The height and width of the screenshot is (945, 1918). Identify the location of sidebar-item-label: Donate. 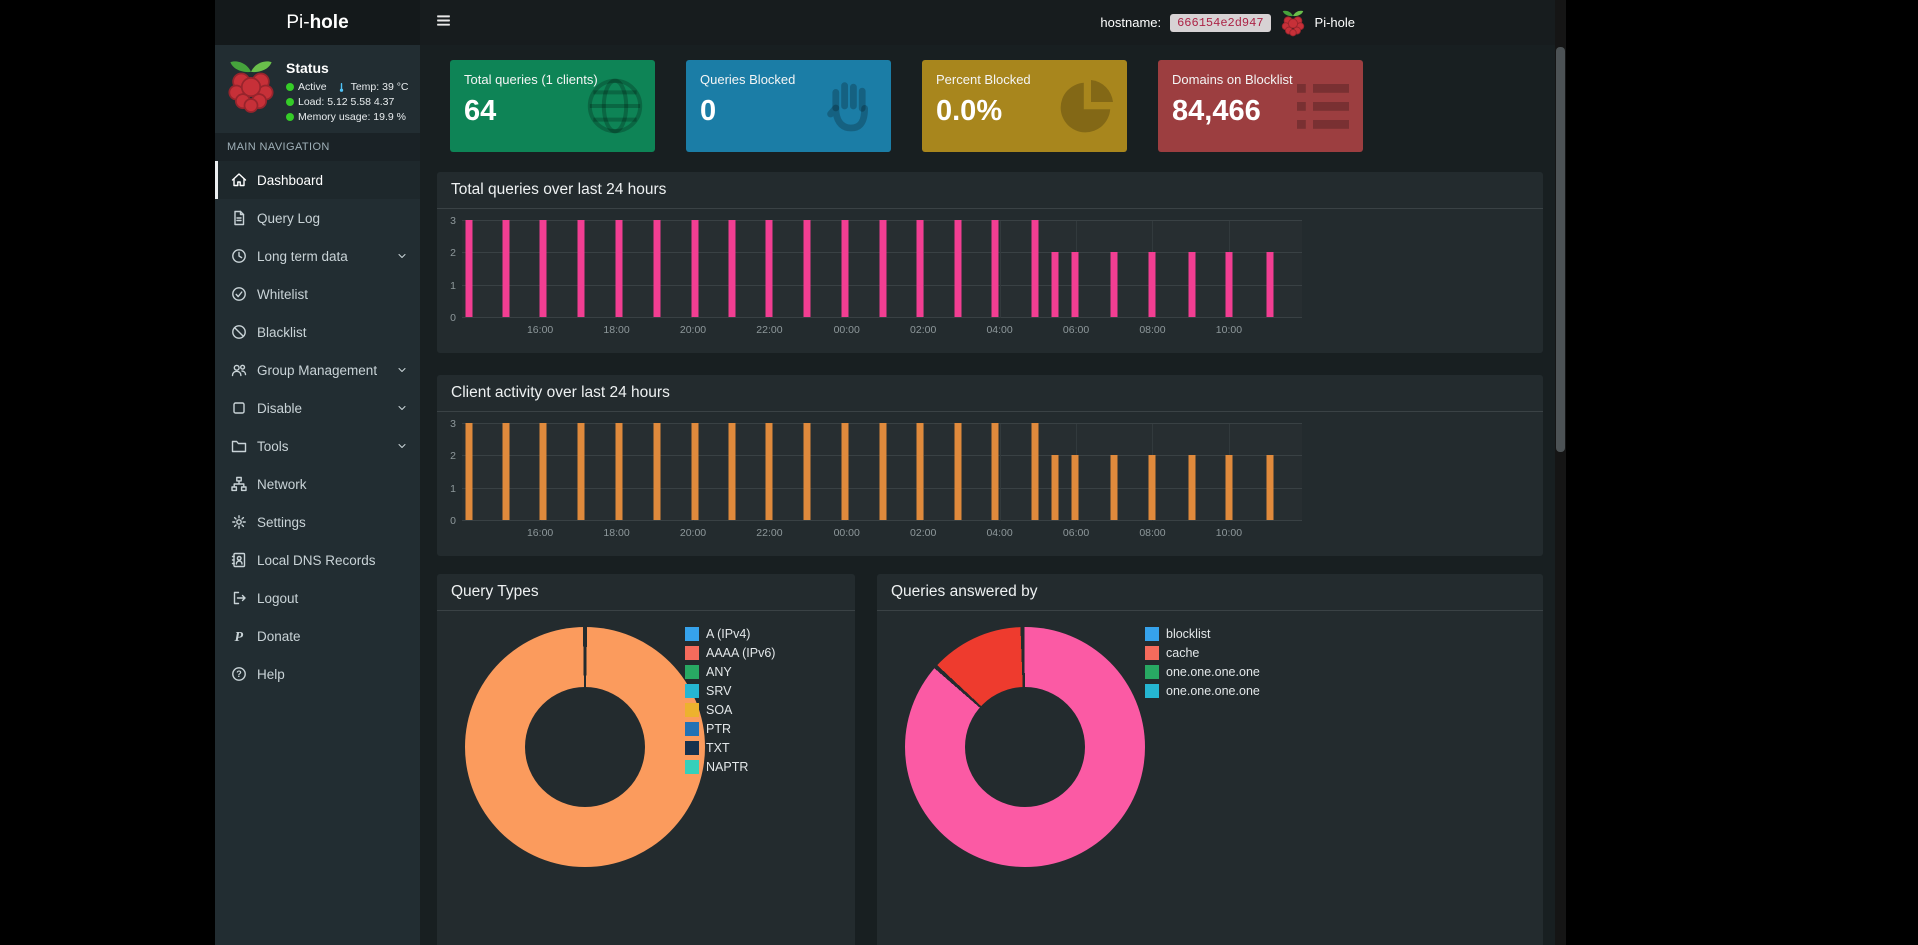
(279, 636).